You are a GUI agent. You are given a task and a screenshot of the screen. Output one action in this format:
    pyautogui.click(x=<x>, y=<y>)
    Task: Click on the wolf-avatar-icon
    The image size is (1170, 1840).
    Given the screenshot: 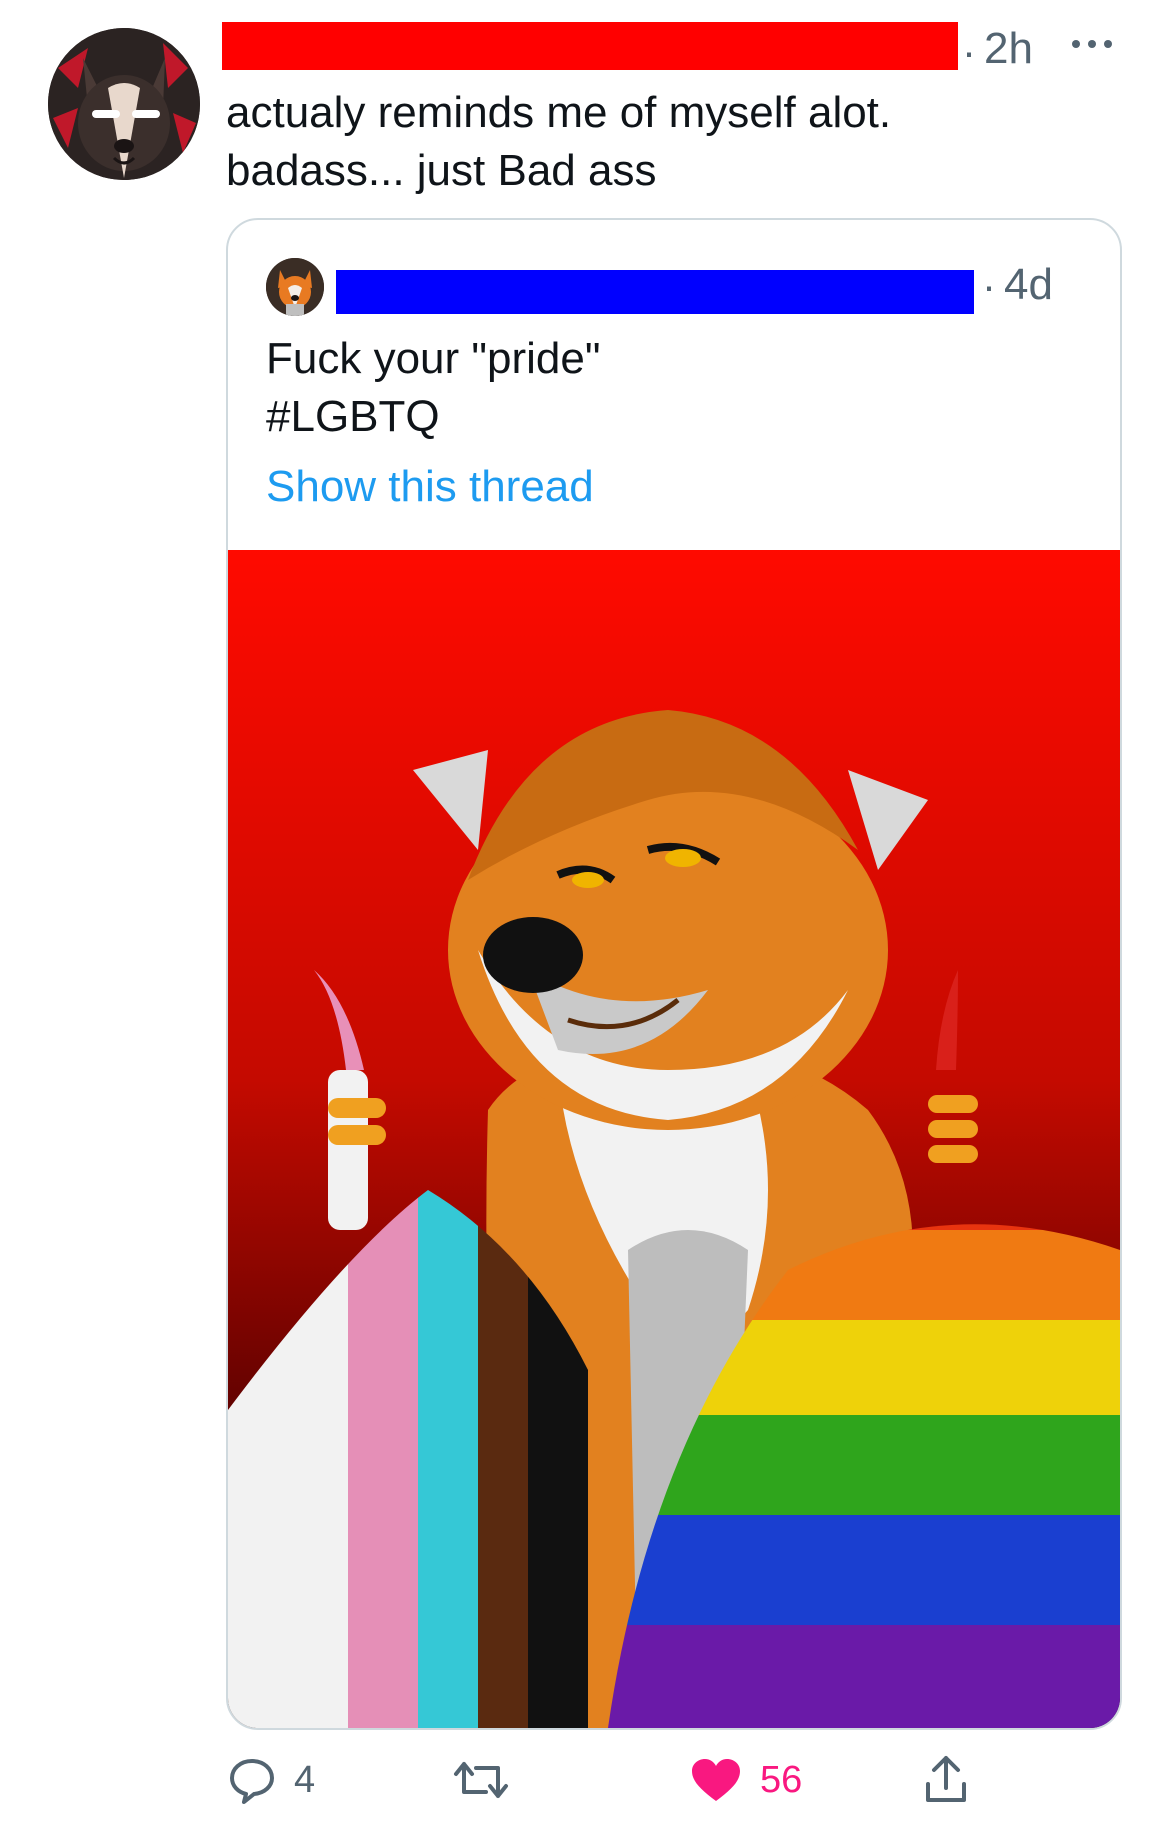 What is the action you would take?
    pyautogui.click(x=124, y=104)
    